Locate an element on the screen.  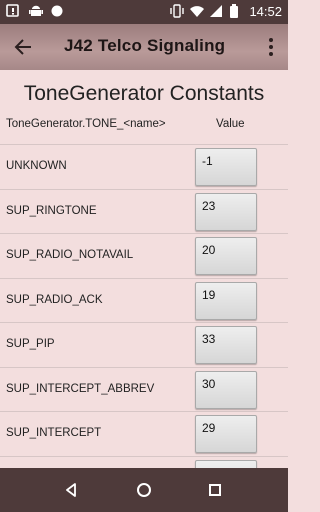
list-item: SUP_PIP 33 is located at coordinates (144, 344).